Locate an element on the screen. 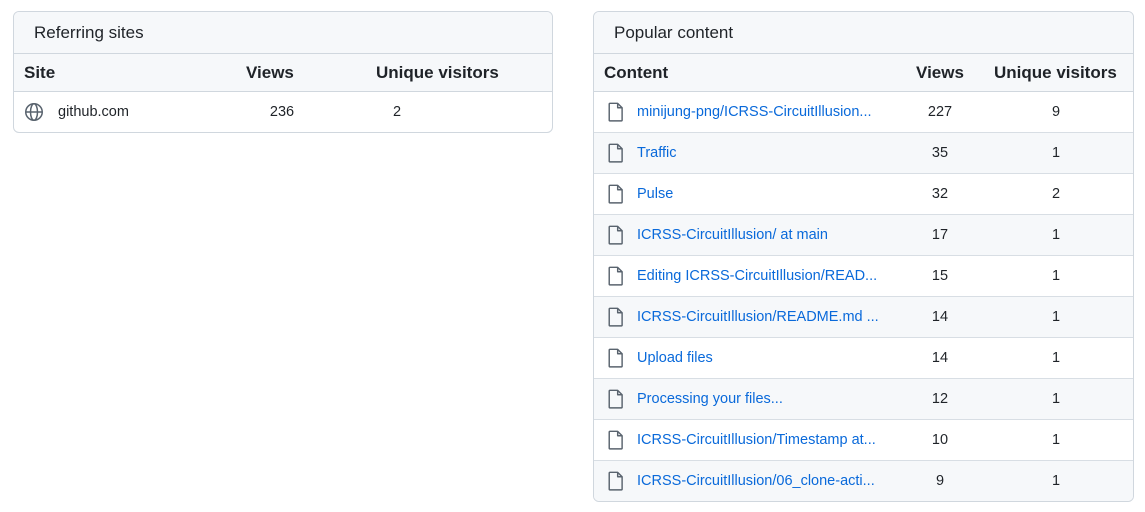 The image size is (1145, 512). content-views: 12 is located at coordinates (940, 399).